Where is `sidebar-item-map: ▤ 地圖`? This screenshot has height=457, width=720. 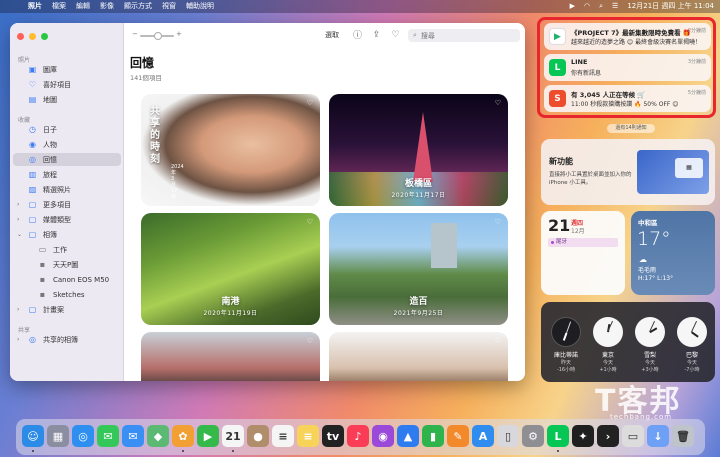 sidebar-item-map: ▤ 地圖 is located at coordinates (67, 99).